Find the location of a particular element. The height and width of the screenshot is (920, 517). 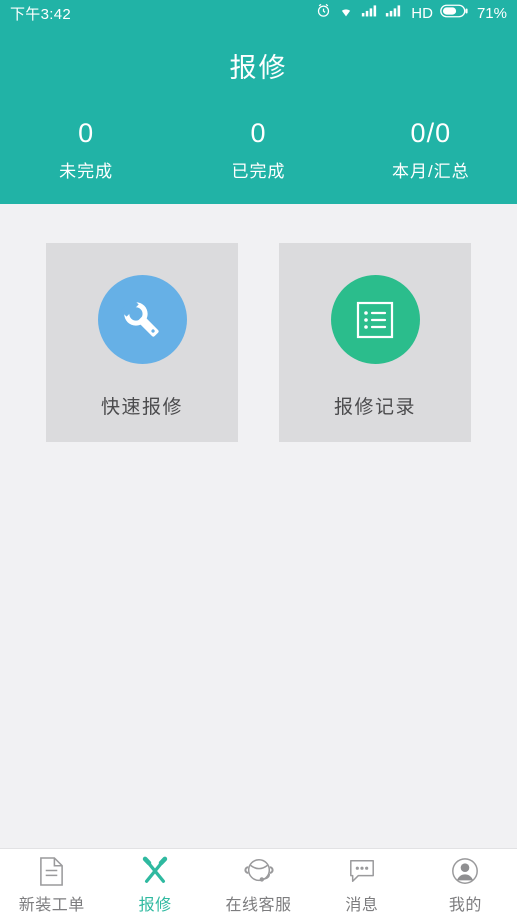

stat-label: 已完成 is located at coordinates (258, 171).